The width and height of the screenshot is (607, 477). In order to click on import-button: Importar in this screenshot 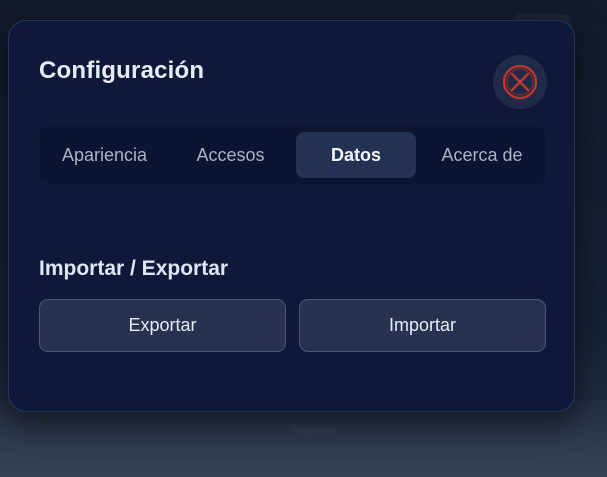, I will do `click(422, 325)`.